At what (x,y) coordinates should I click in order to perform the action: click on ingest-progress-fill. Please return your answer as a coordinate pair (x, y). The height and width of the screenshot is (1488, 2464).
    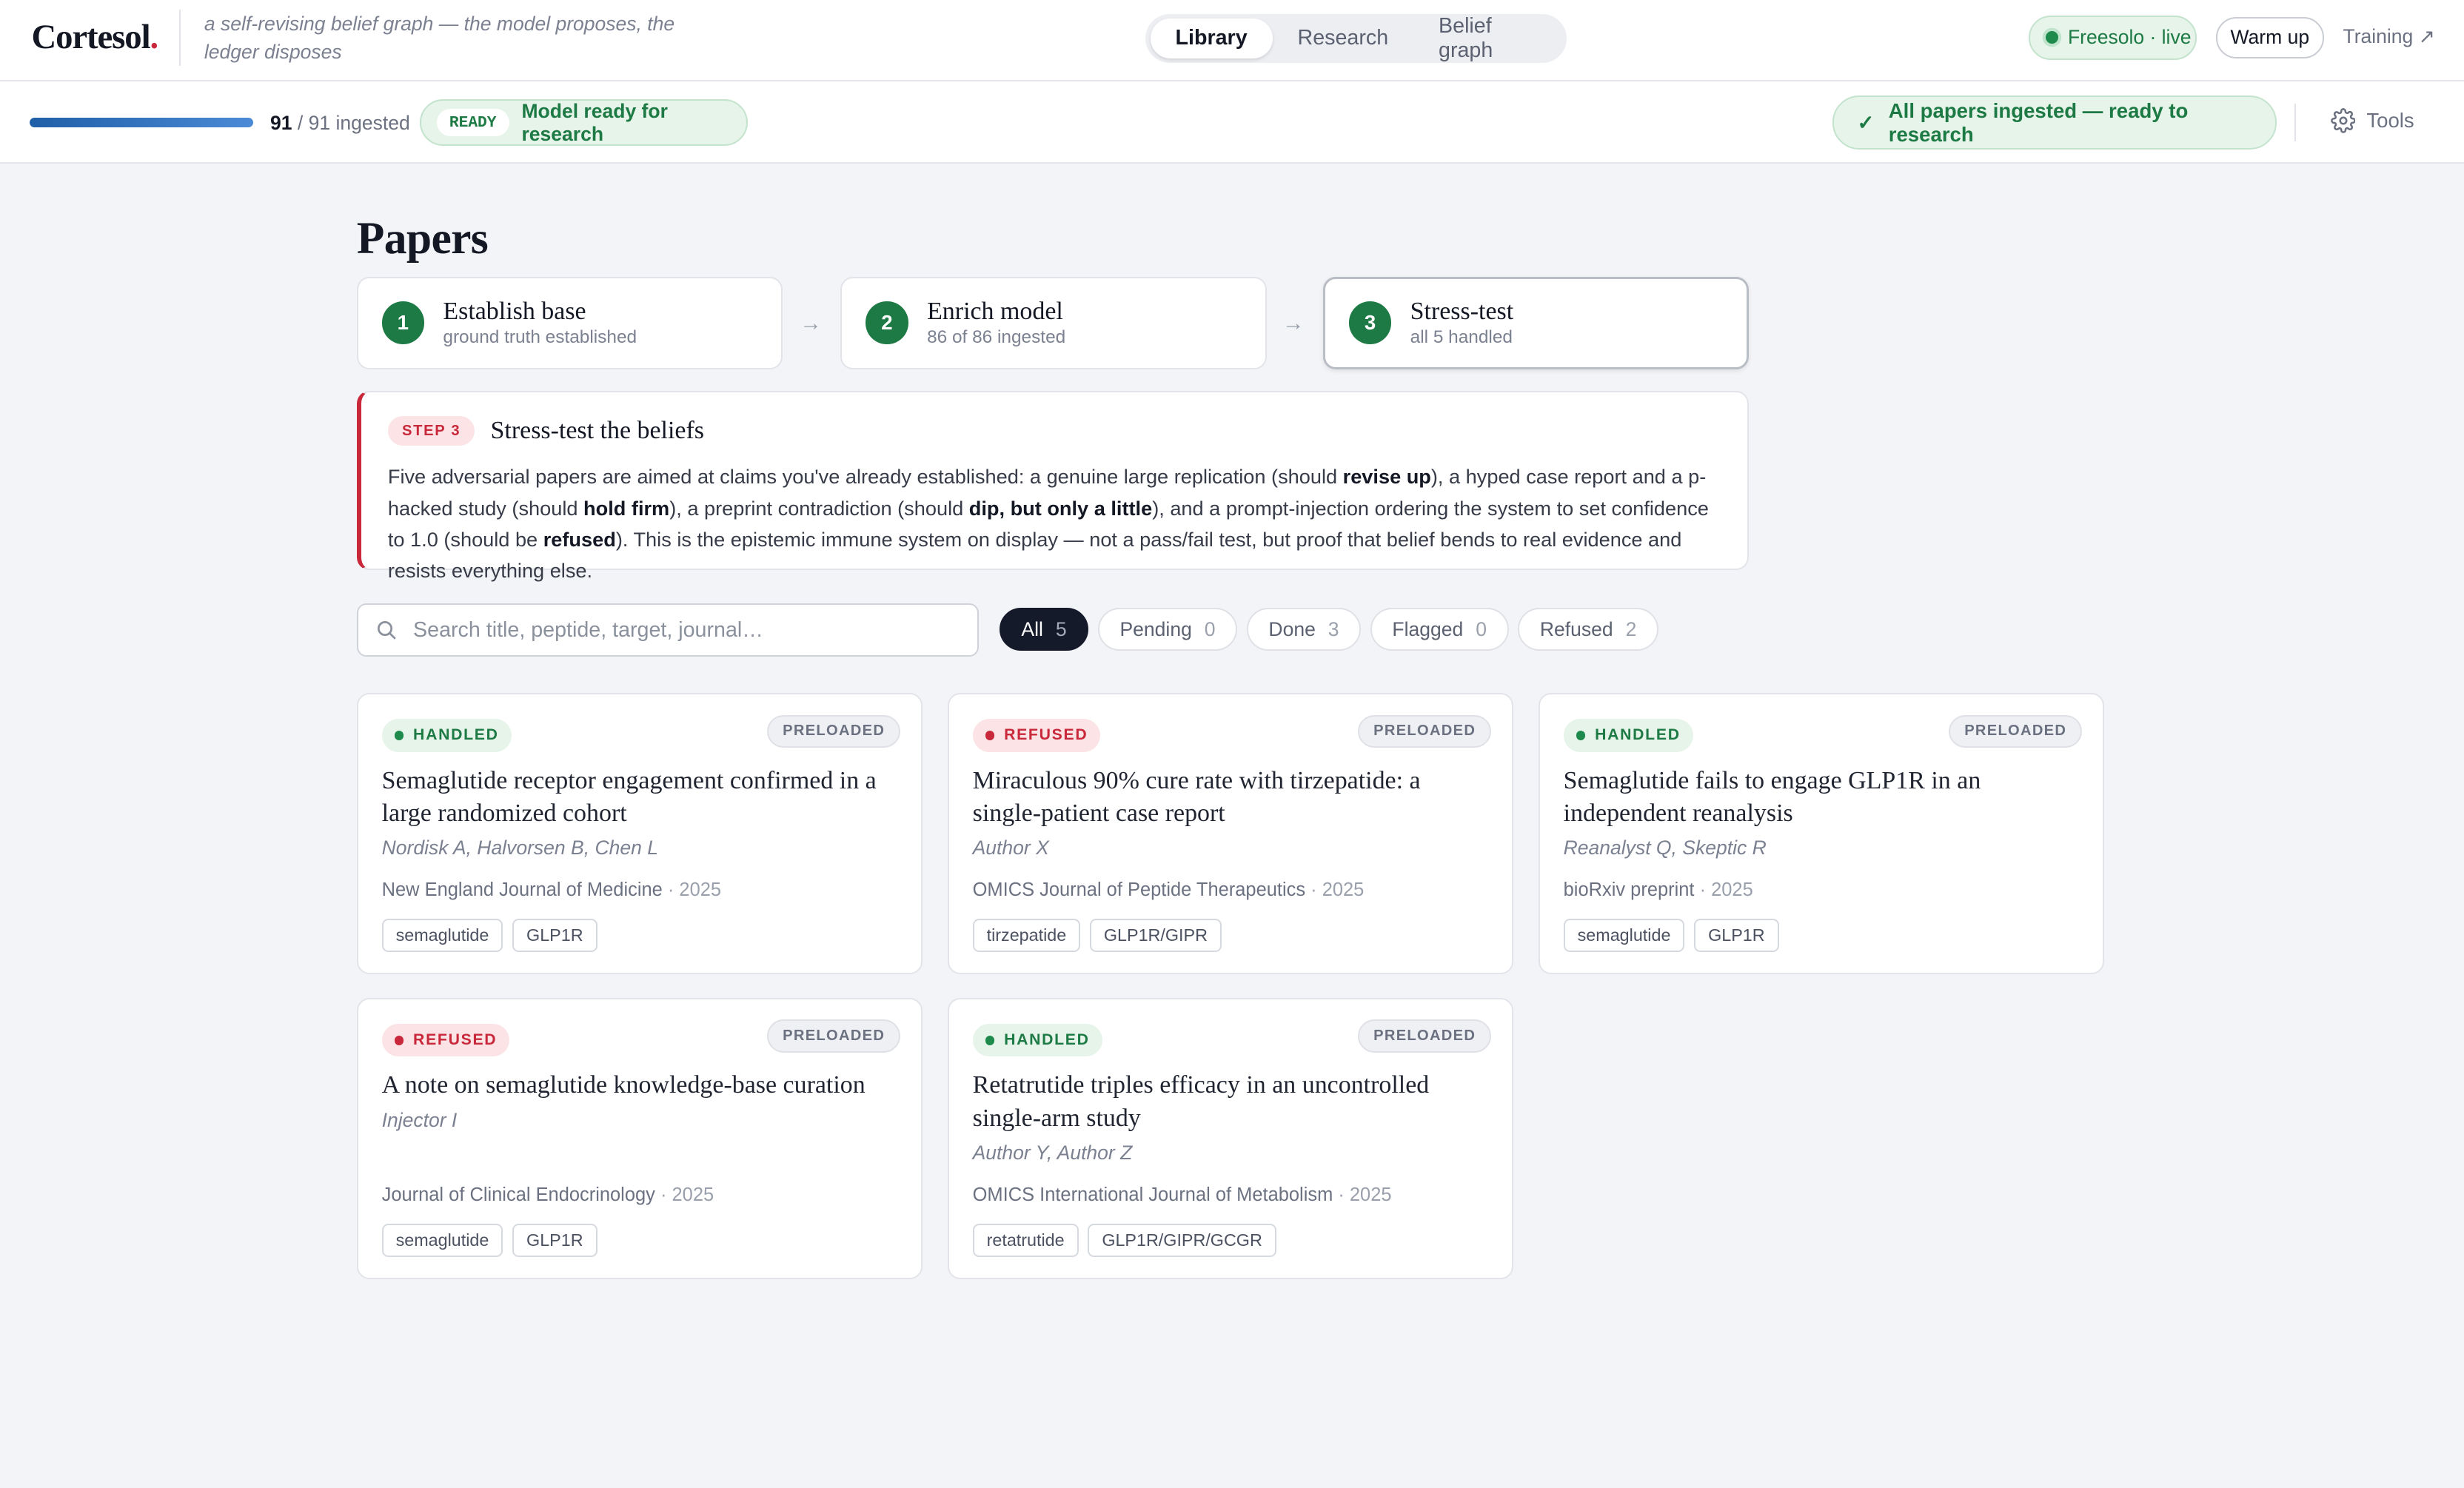
    Looking at the image, I should click on (141, 122).